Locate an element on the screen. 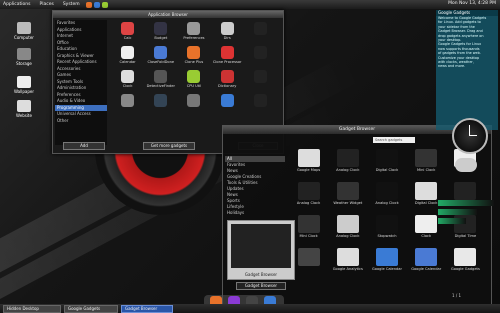 The image size is (500, 313). app-tile: DetectiveFinder is located at coordinates (160, 81).